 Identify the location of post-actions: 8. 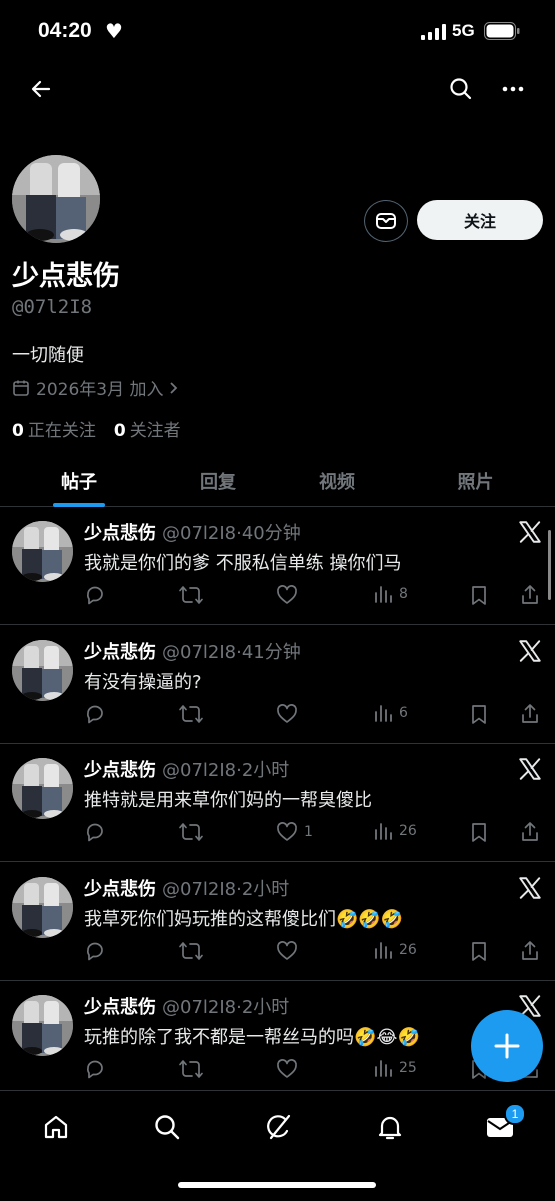
(314, 598).